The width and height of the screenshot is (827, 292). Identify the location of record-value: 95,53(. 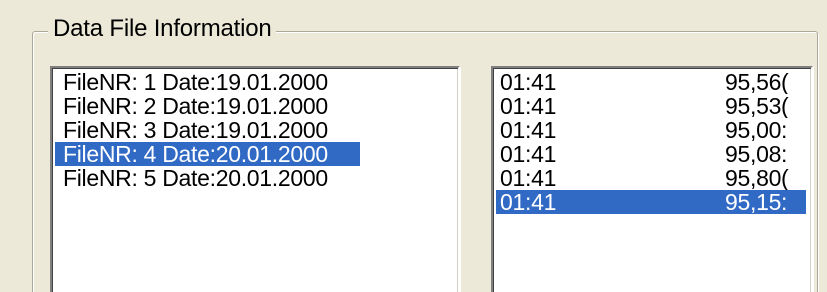
(757, 106).